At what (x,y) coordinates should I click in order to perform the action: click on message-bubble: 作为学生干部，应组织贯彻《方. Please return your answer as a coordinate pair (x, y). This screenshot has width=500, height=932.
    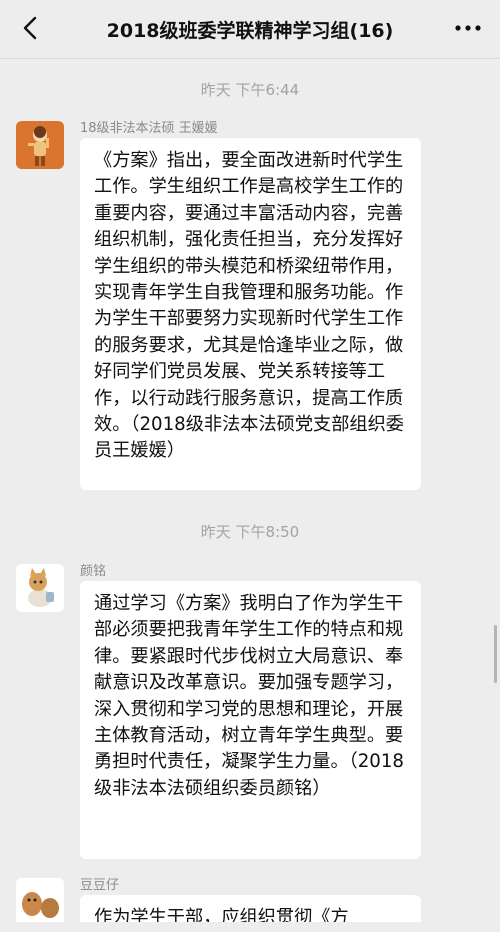
    Looking at the image, I should click on (250, 908).